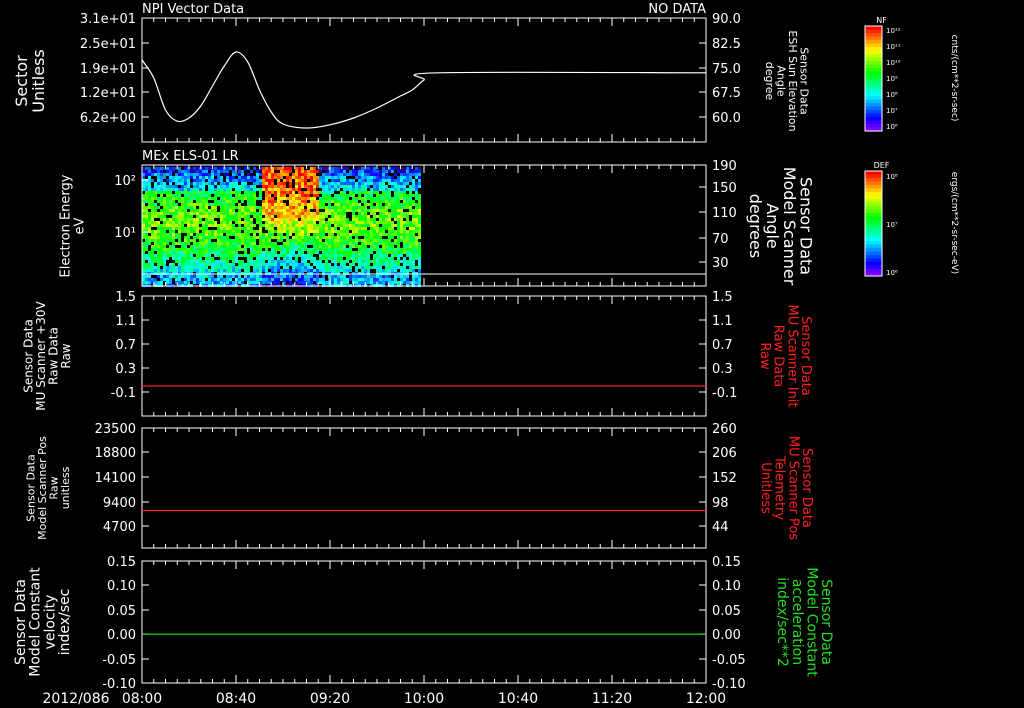 The width and height of the screenshot is (1024, 708). Describe the element at coordinates (108, 19) in the screenshot. I see `y-tick-label: 3.1e+01` at that location.